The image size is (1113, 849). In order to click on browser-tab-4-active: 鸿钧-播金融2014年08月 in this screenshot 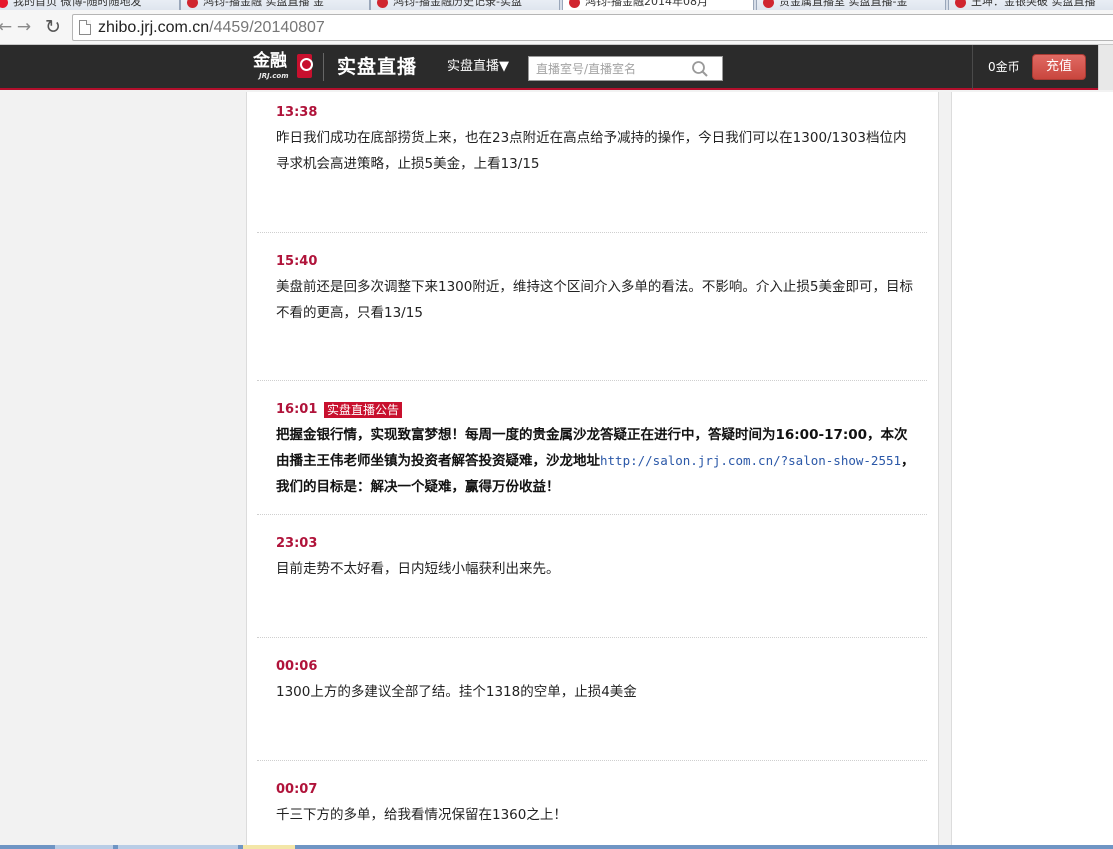, I will do `click(658, 5)`.